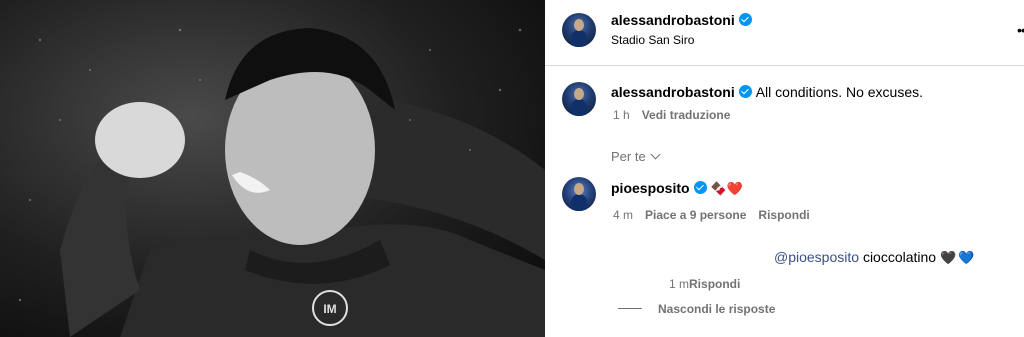 This screenshot has width=1024, height=337. I want to click on hide-replies-label: Nascondi le risposte, so click(717, 309).